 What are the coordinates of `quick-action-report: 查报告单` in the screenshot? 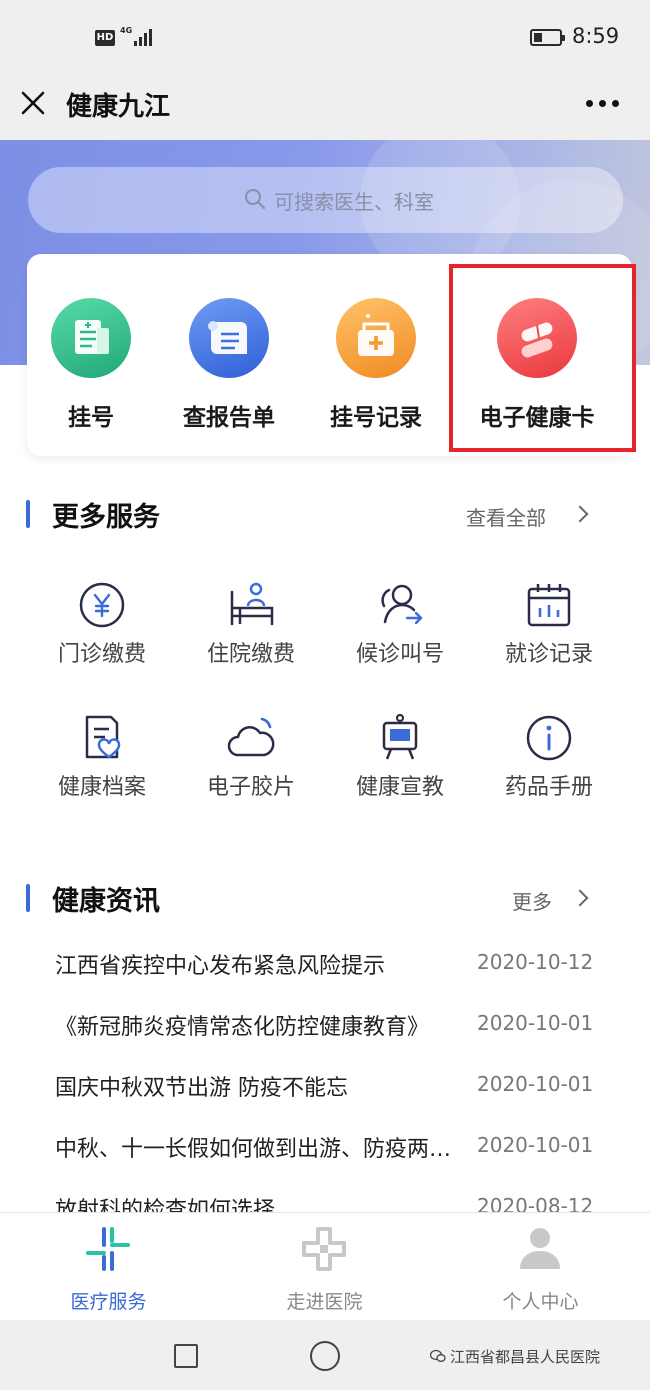 It's located at (229, 368).